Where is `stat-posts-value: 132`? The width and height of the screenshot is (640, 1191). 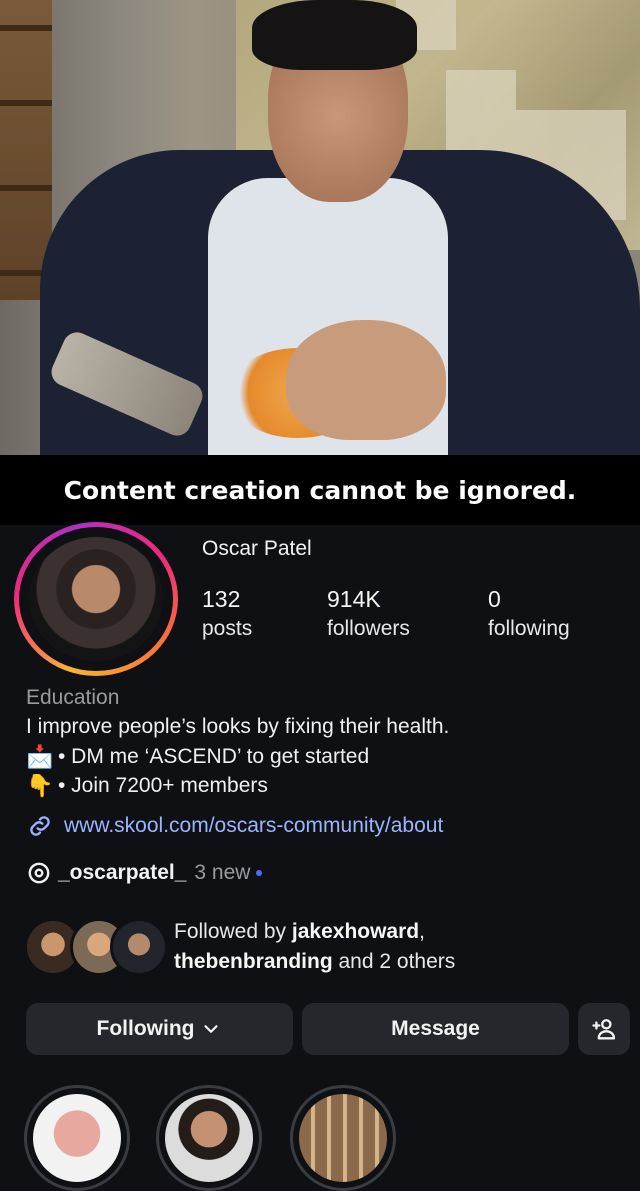 stat-posts-value: 132 is located at coordinates (221, 599).